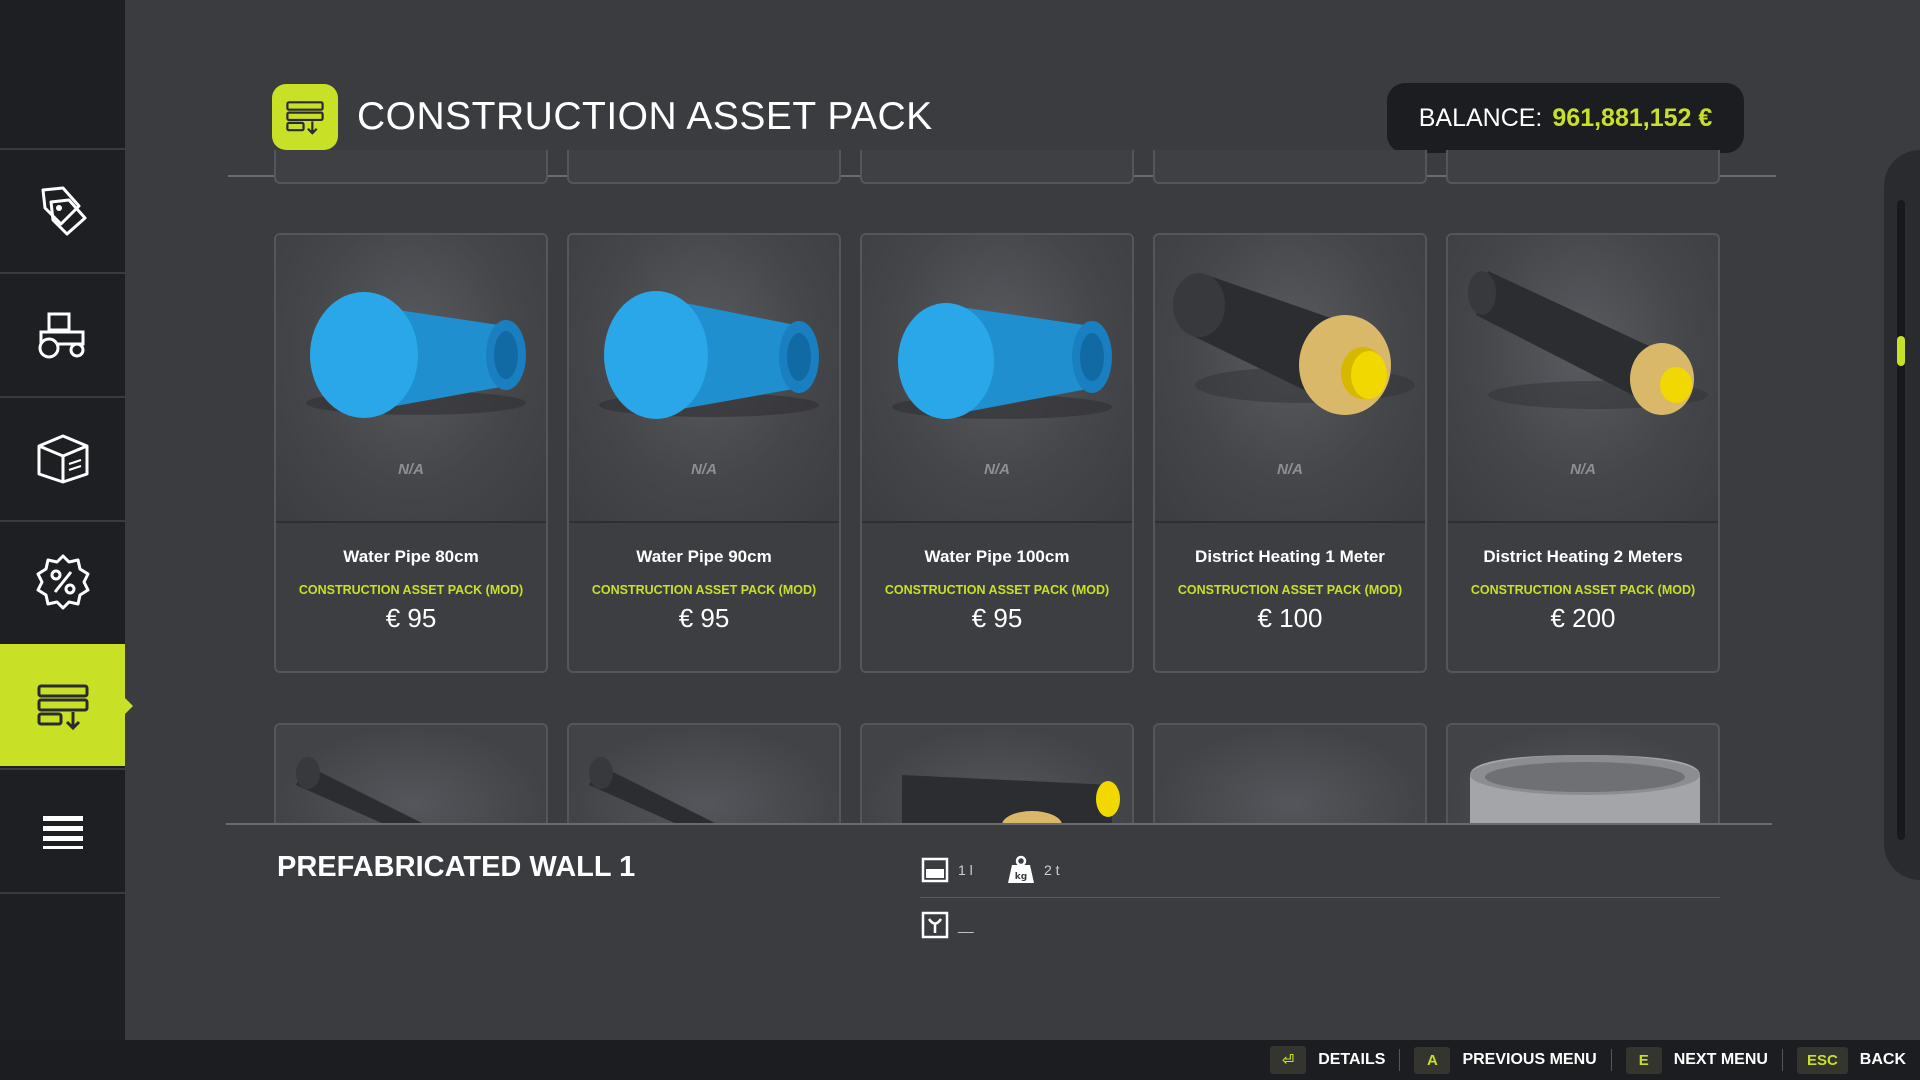  I want to click on sidebar-item-menu, so click(62, 829).